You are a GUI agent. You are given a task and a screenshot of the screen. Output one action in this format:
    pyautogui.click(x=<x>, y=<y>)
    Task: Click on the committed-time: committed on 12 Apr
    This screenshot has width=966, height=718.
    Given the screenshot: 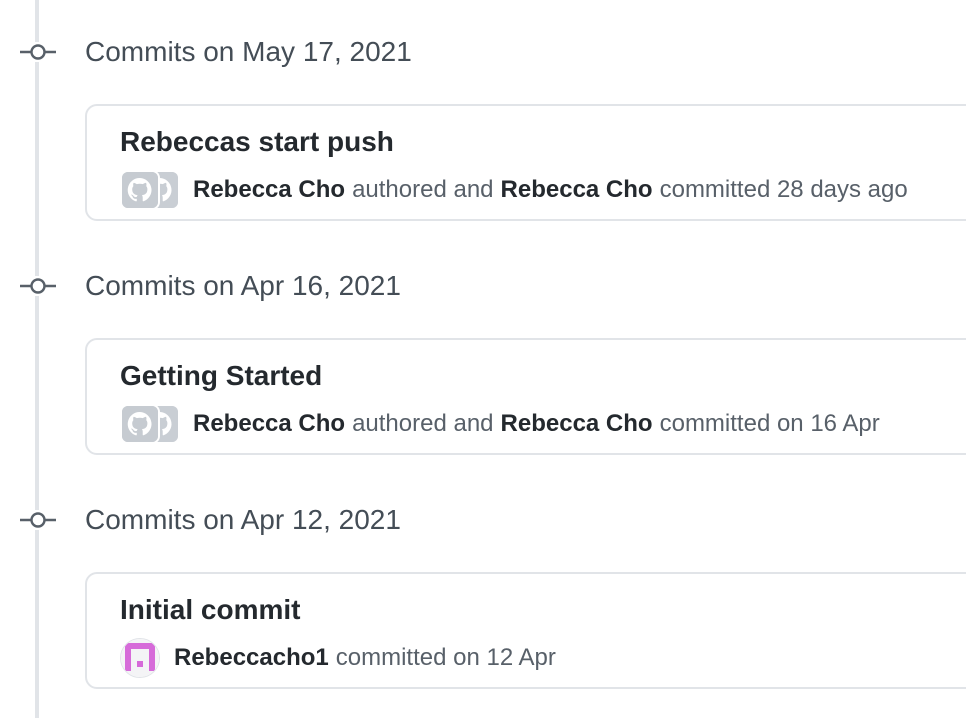 What is the action you would take?
    pyautogui.click(x=445, y=657)
    